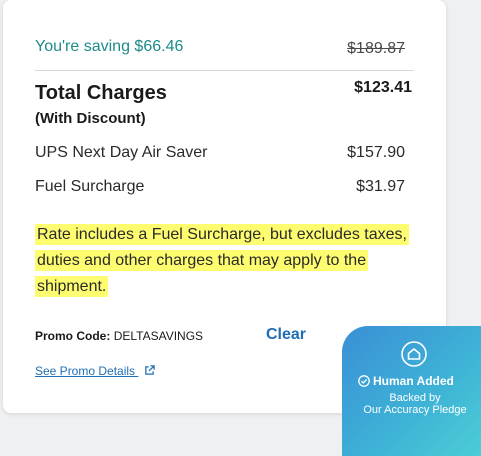  I want to click on see-promo-details-link: See Promo Details, so click(95, 371).